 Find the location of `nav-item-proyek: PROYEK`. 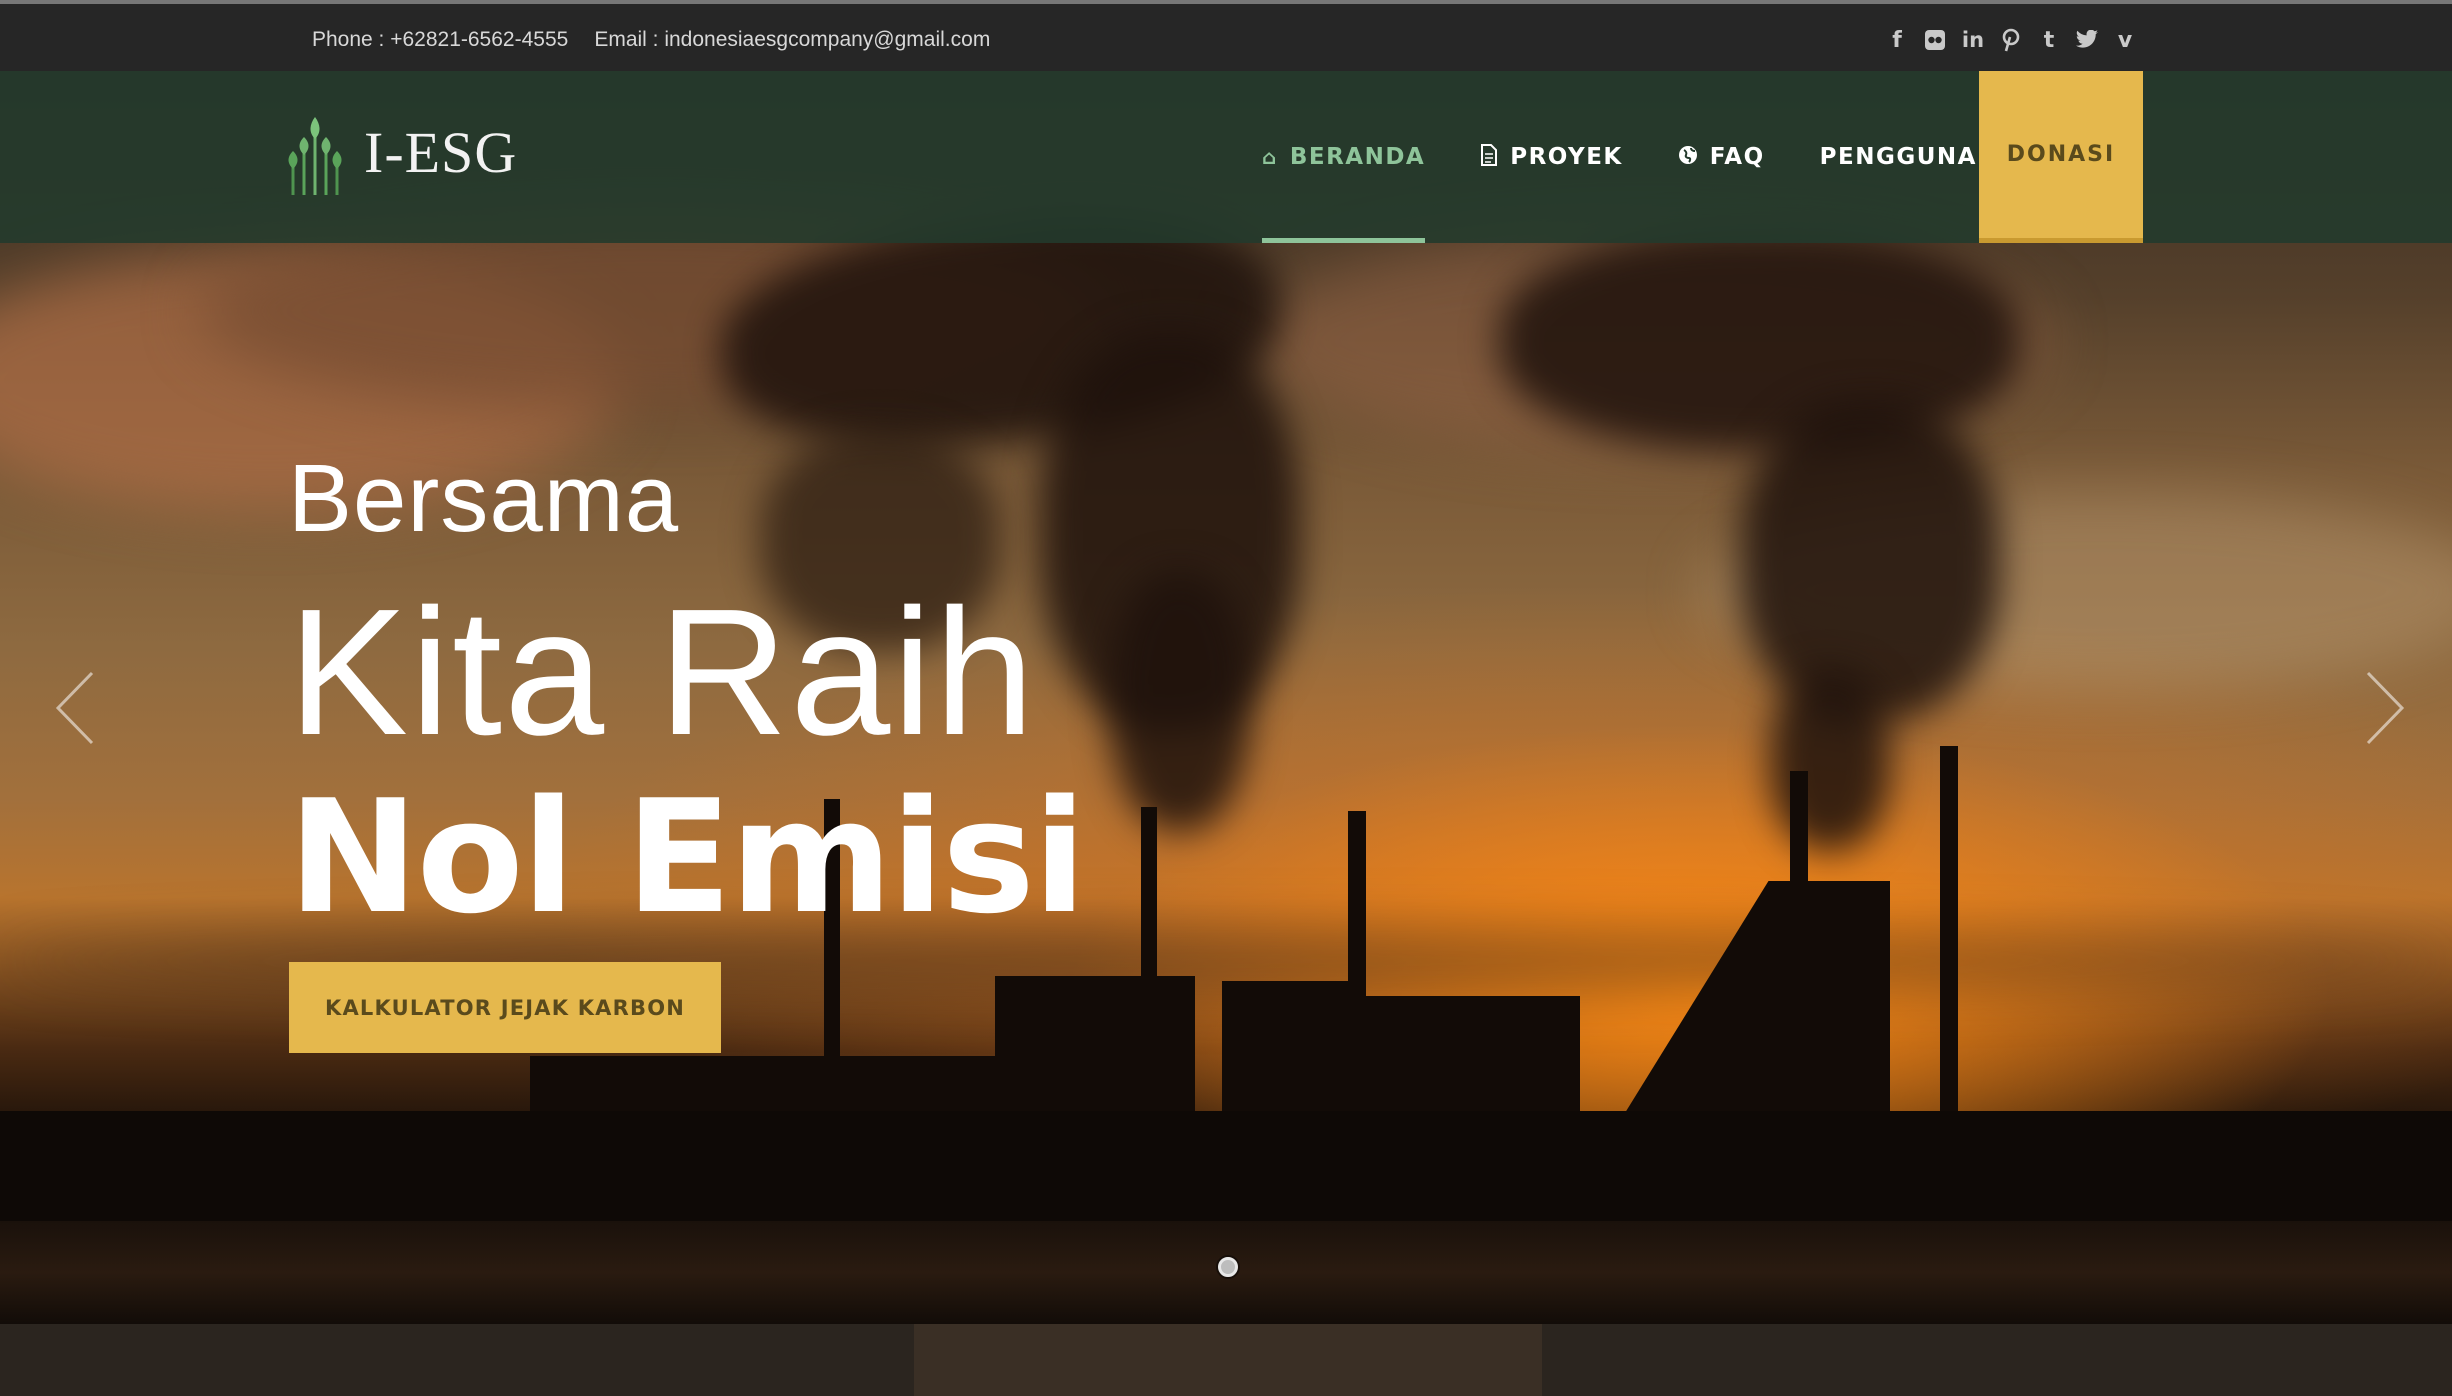

nav-item-proyek: PROYEK is located at coordinates (1551, 157).